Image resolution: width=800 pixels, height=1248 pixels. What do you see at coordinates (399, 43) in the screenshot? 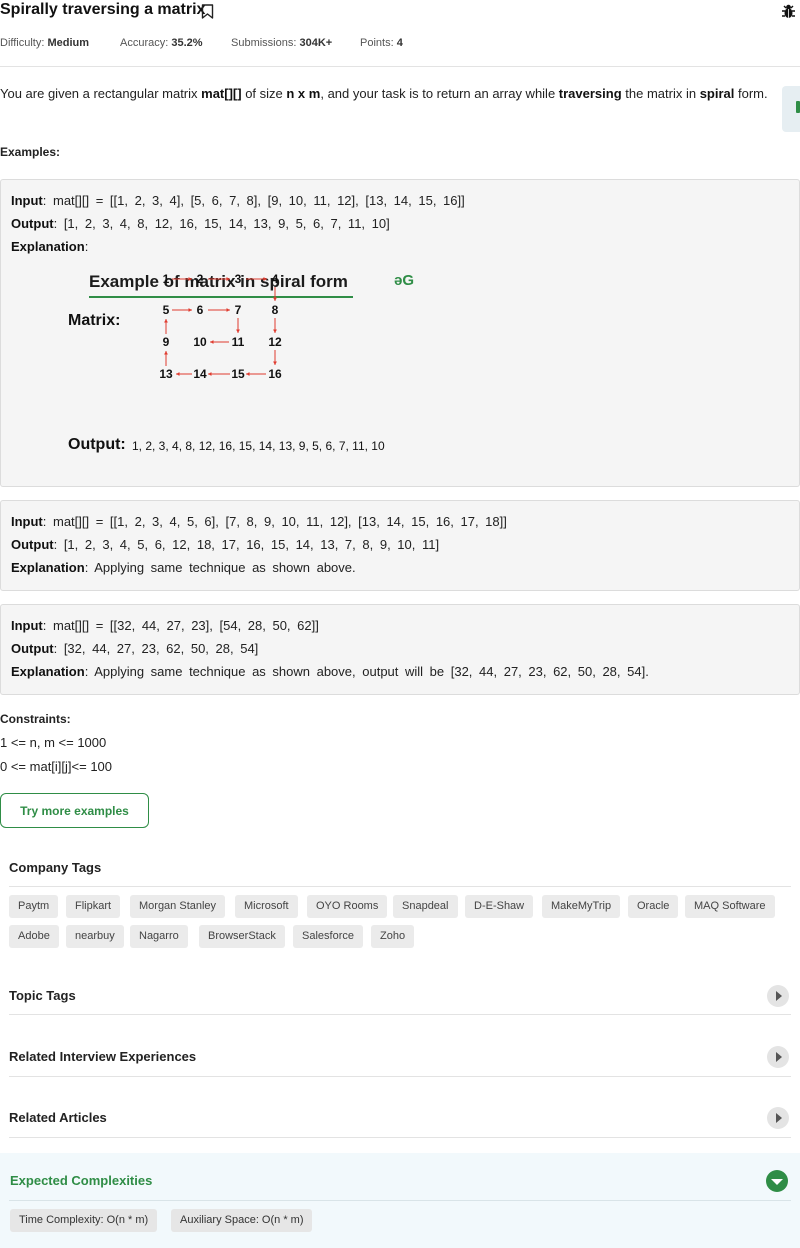
I see `points-value: 4` at bounding box center [399, 43].